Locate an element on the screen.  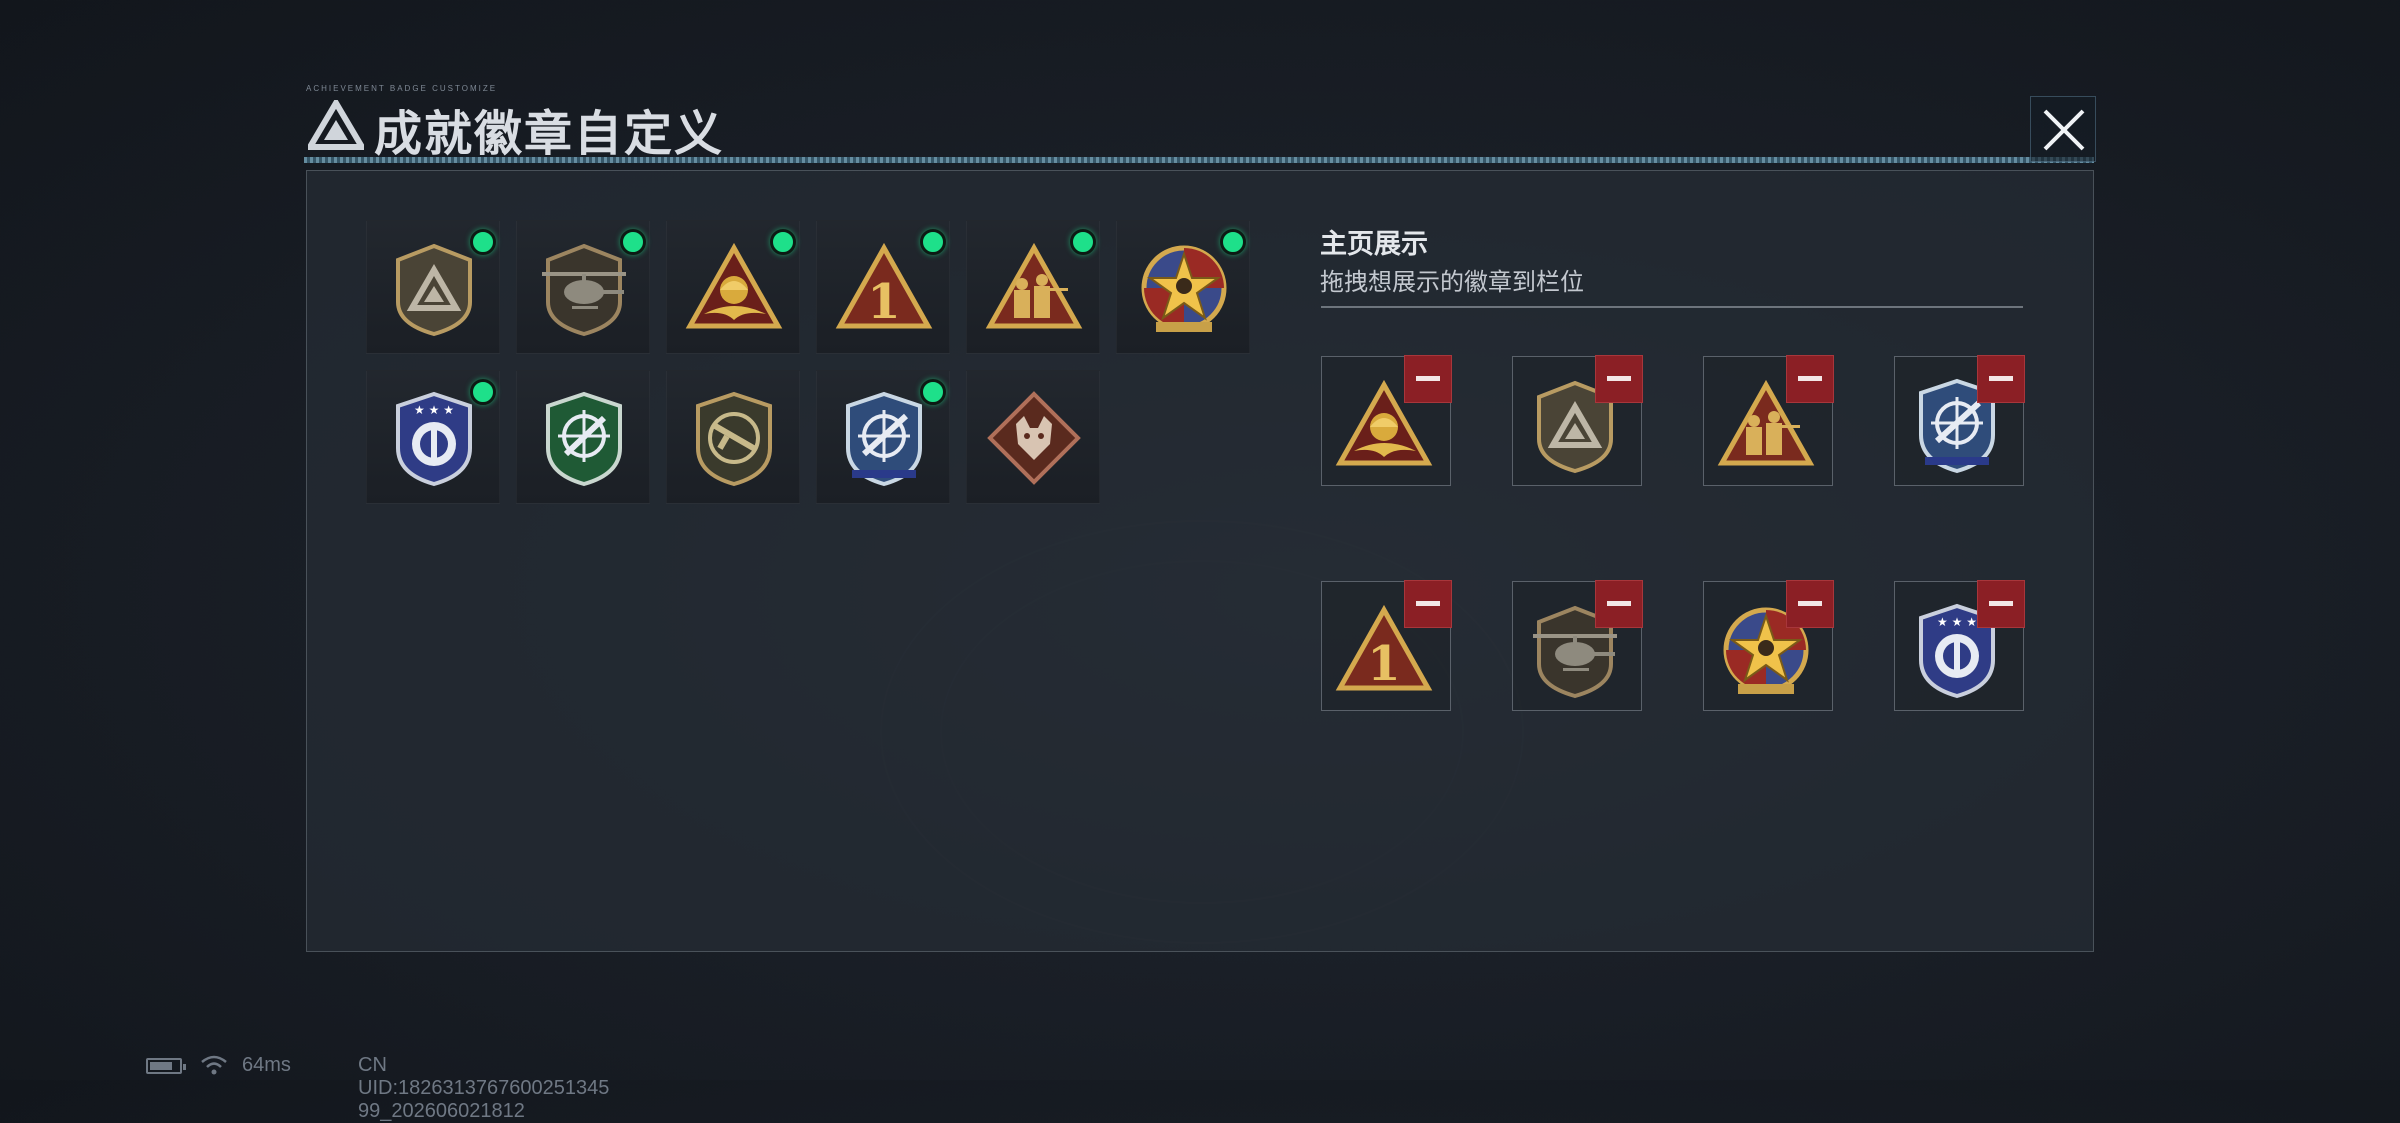
badge-cell-blue-shield-badge is located at coordinates (433, 437).